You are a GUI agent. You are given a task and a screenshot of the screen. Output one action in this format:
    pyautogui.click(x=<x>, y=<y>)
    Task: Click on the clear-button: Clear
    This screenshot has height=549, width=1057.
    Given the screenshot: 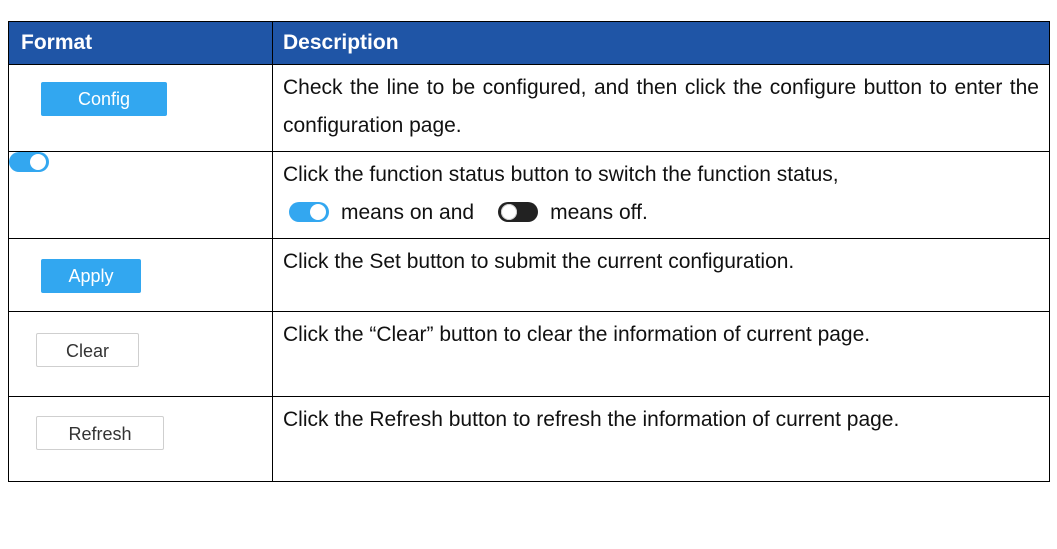 What is the action you would take?
    pyautogui.click(x=87, y=350)
    